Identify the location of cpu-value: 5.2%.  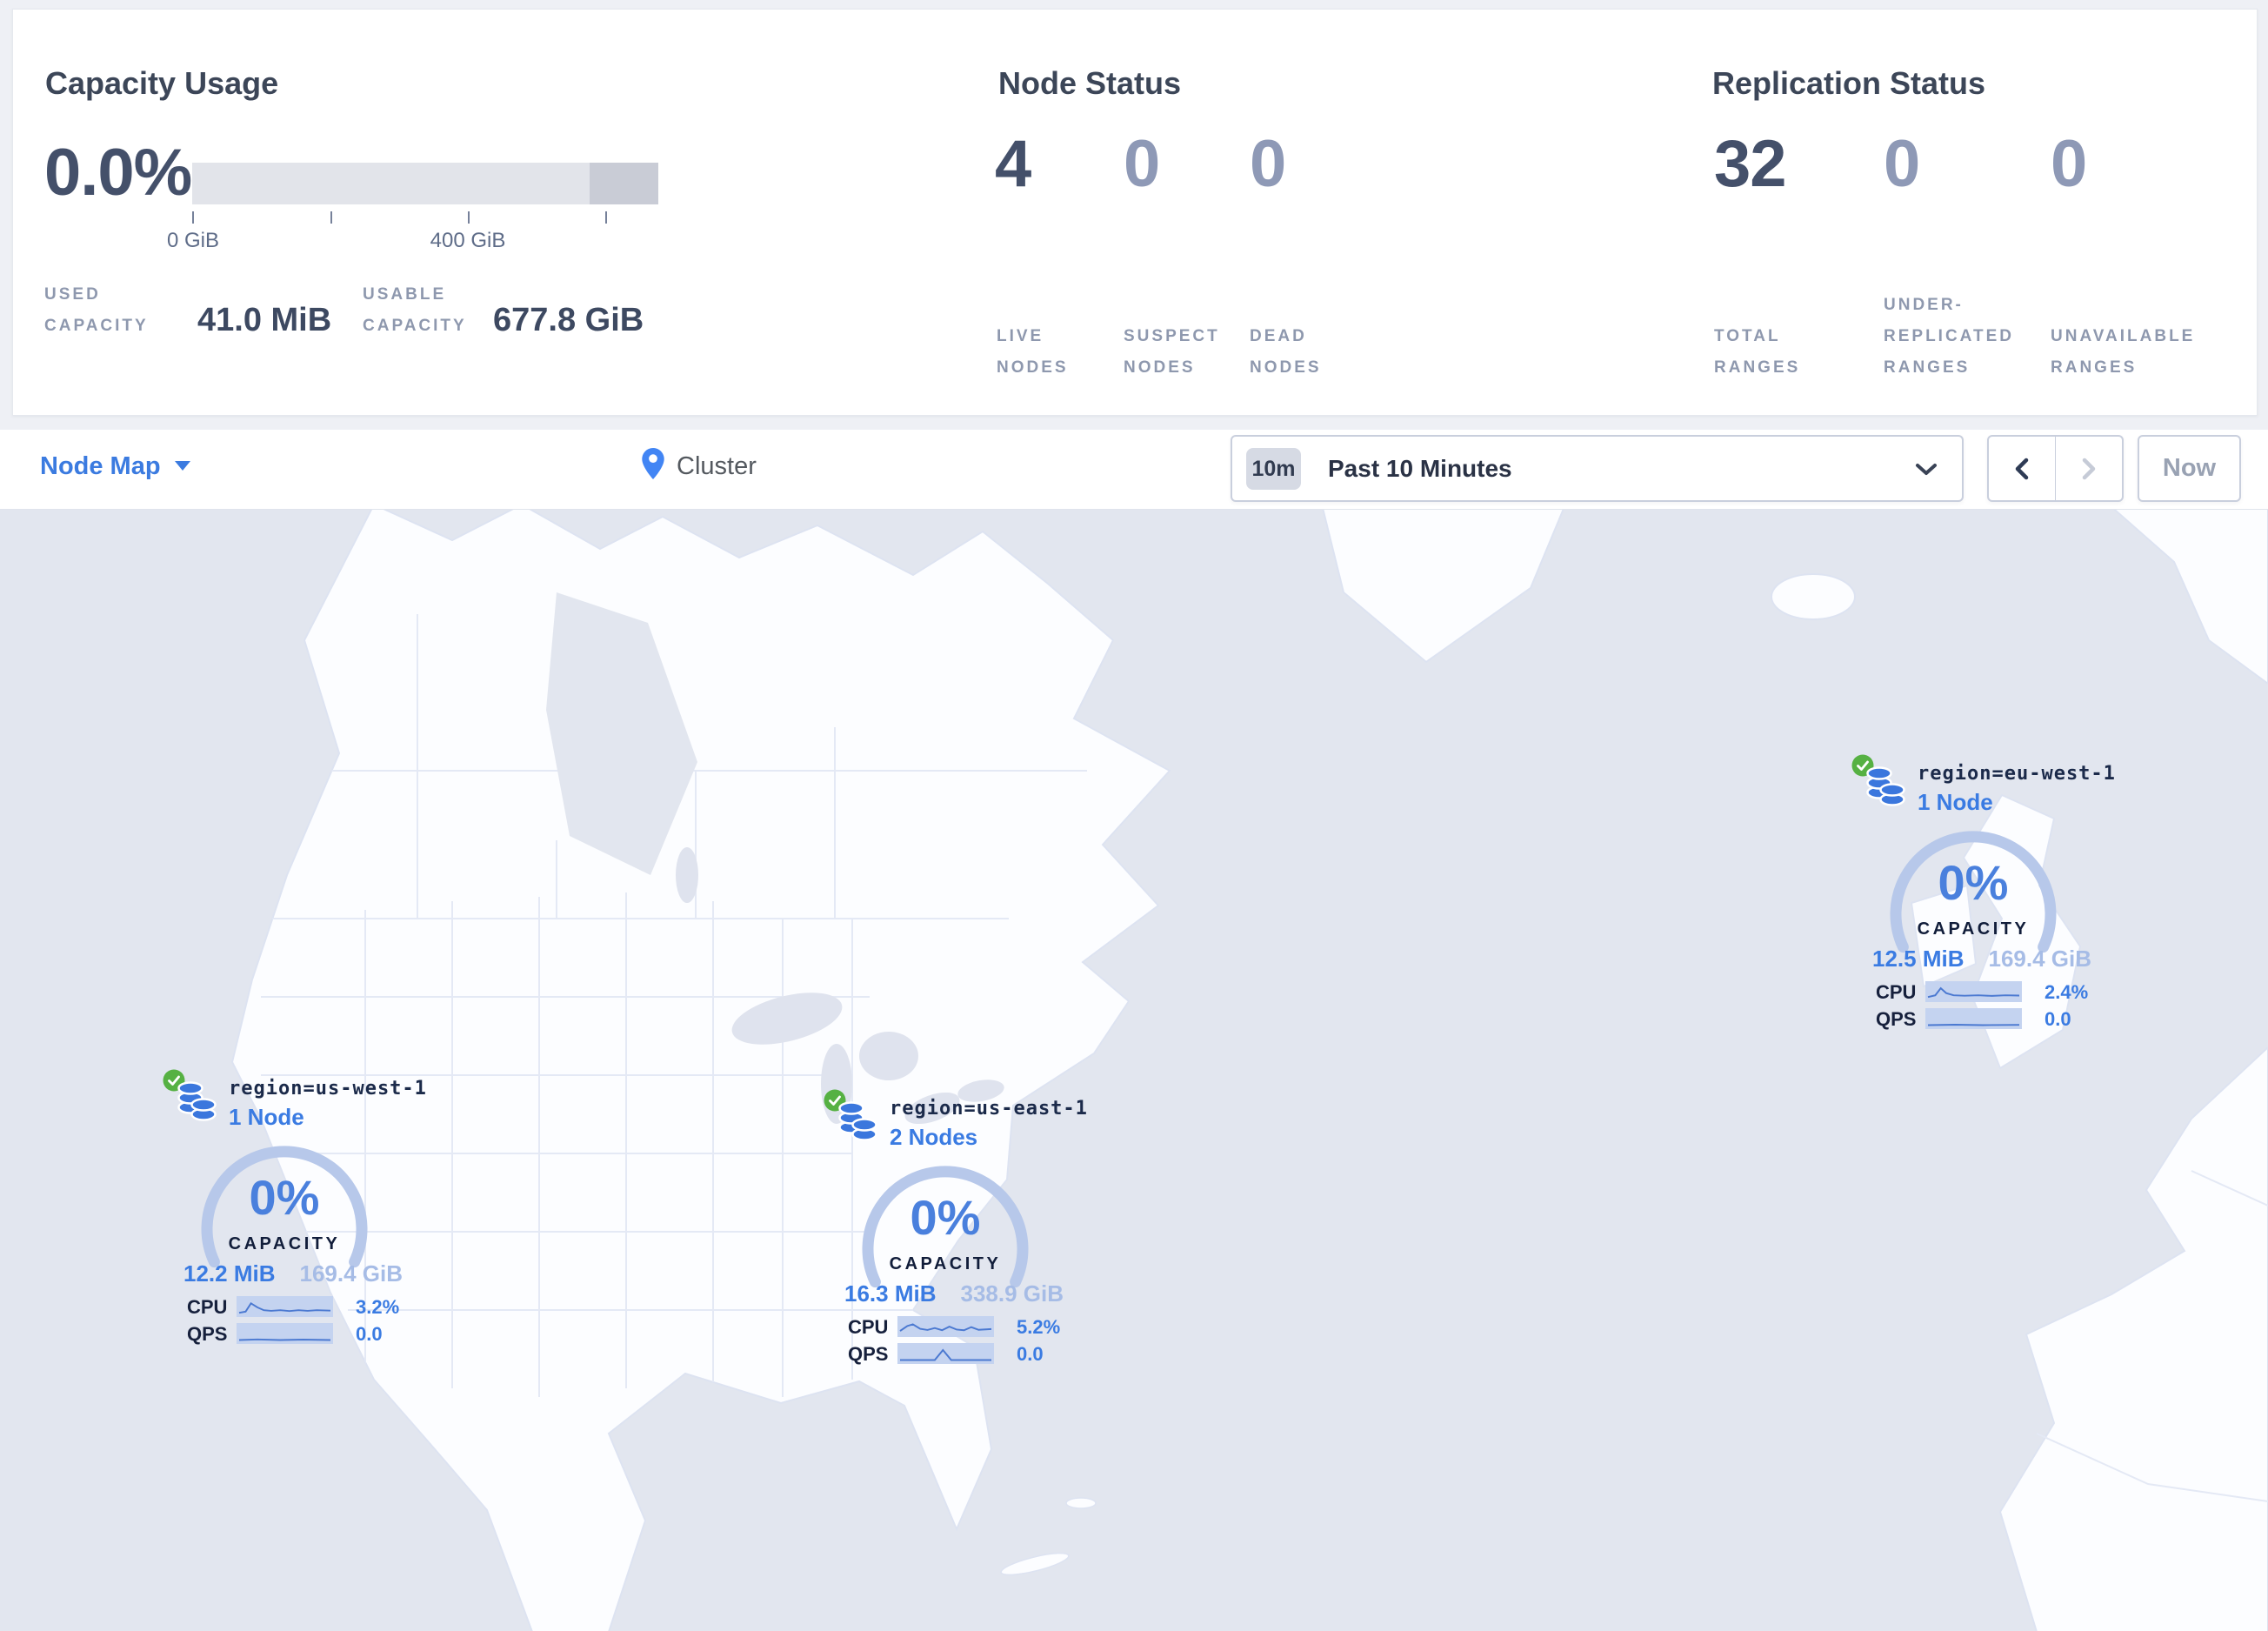
(1039, 1327).